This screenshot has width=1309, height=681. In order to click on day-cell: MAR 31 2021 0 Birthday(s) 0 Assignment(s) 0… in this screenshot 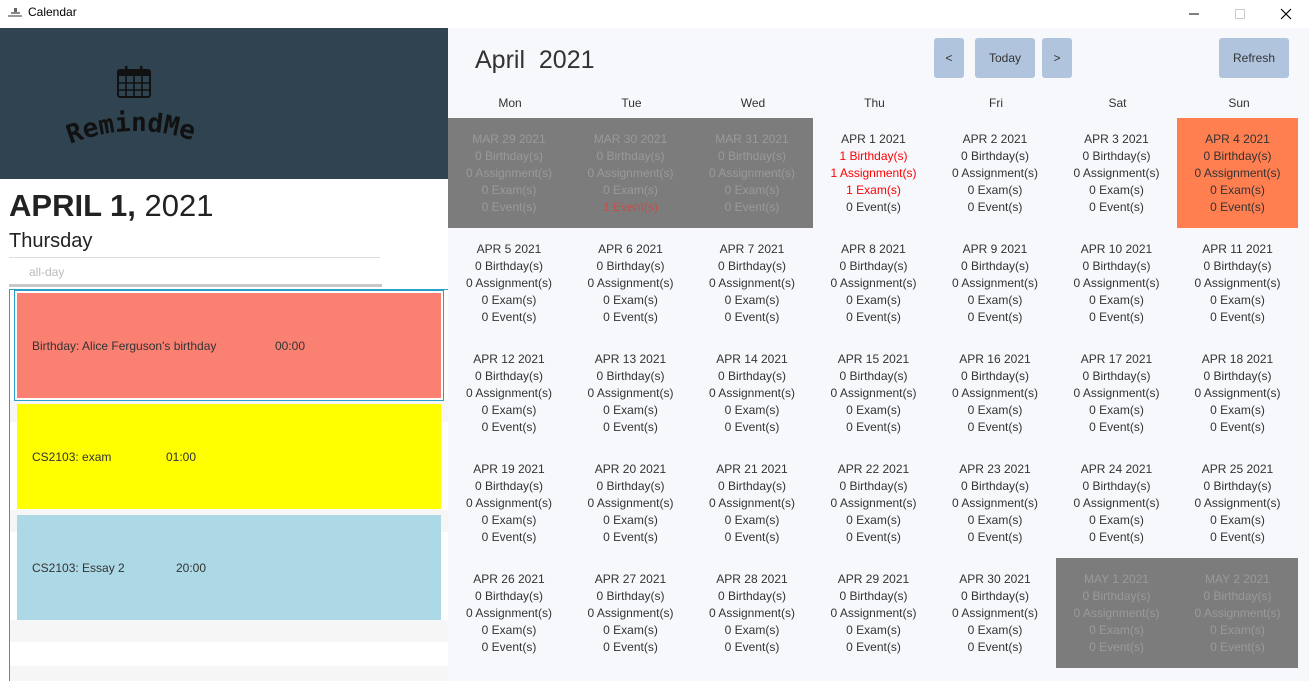, I will do `click(752, 173)`.